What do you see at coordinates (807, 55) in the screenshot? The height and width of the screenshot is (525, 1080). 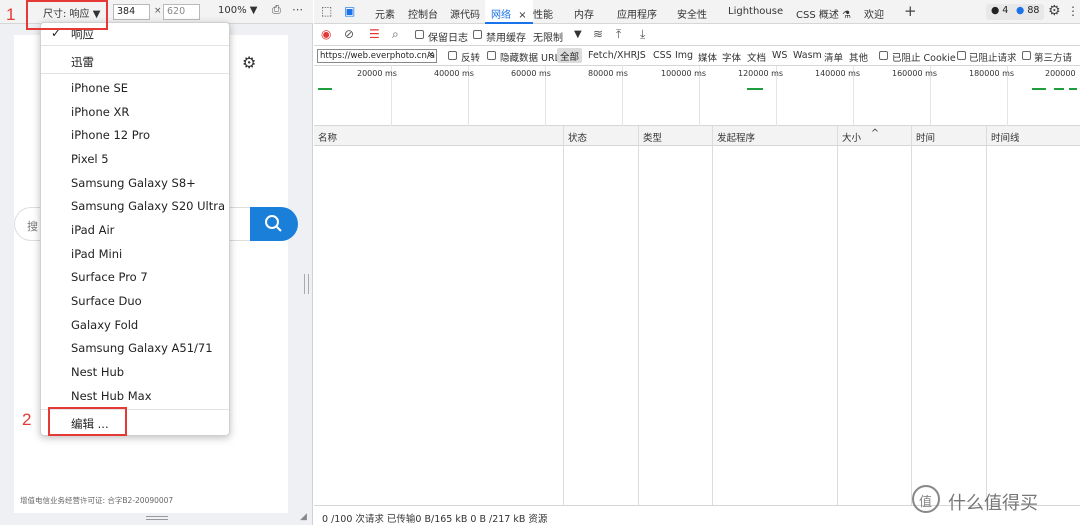 I see `filter-type-wasm: Wasm` at bounding box center [807, 55].